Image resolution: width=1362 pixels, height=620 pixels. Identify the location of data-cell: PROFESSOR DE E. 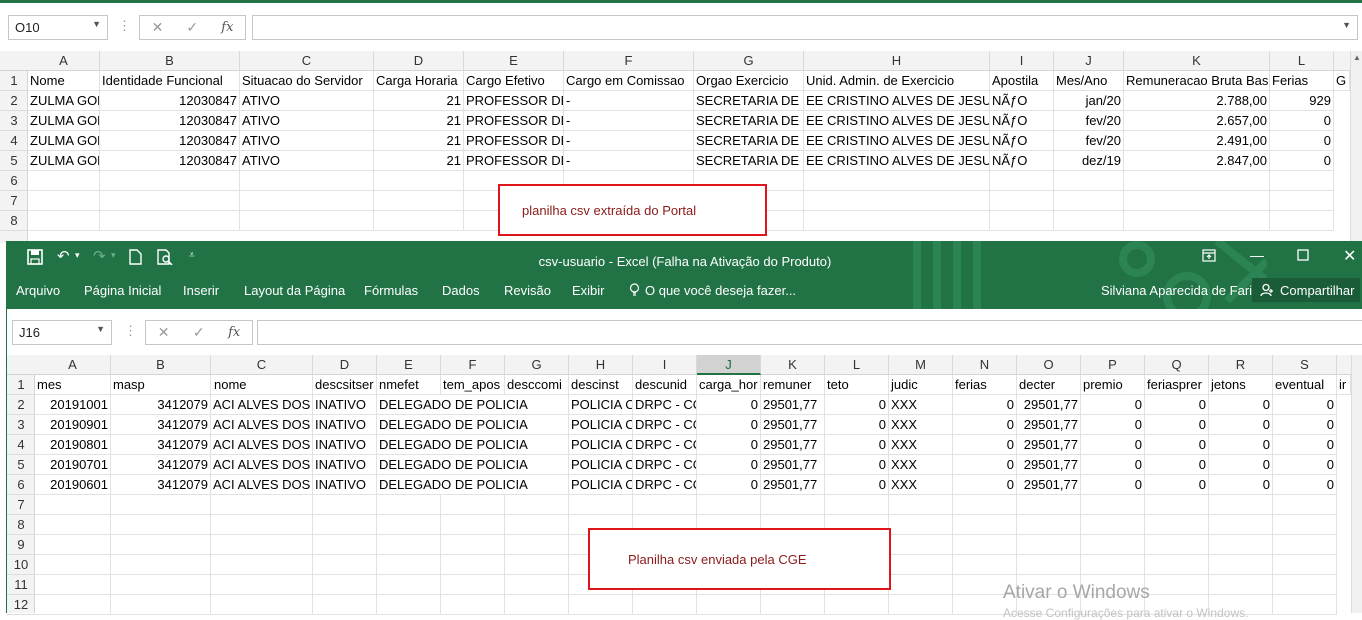
(514, 161).